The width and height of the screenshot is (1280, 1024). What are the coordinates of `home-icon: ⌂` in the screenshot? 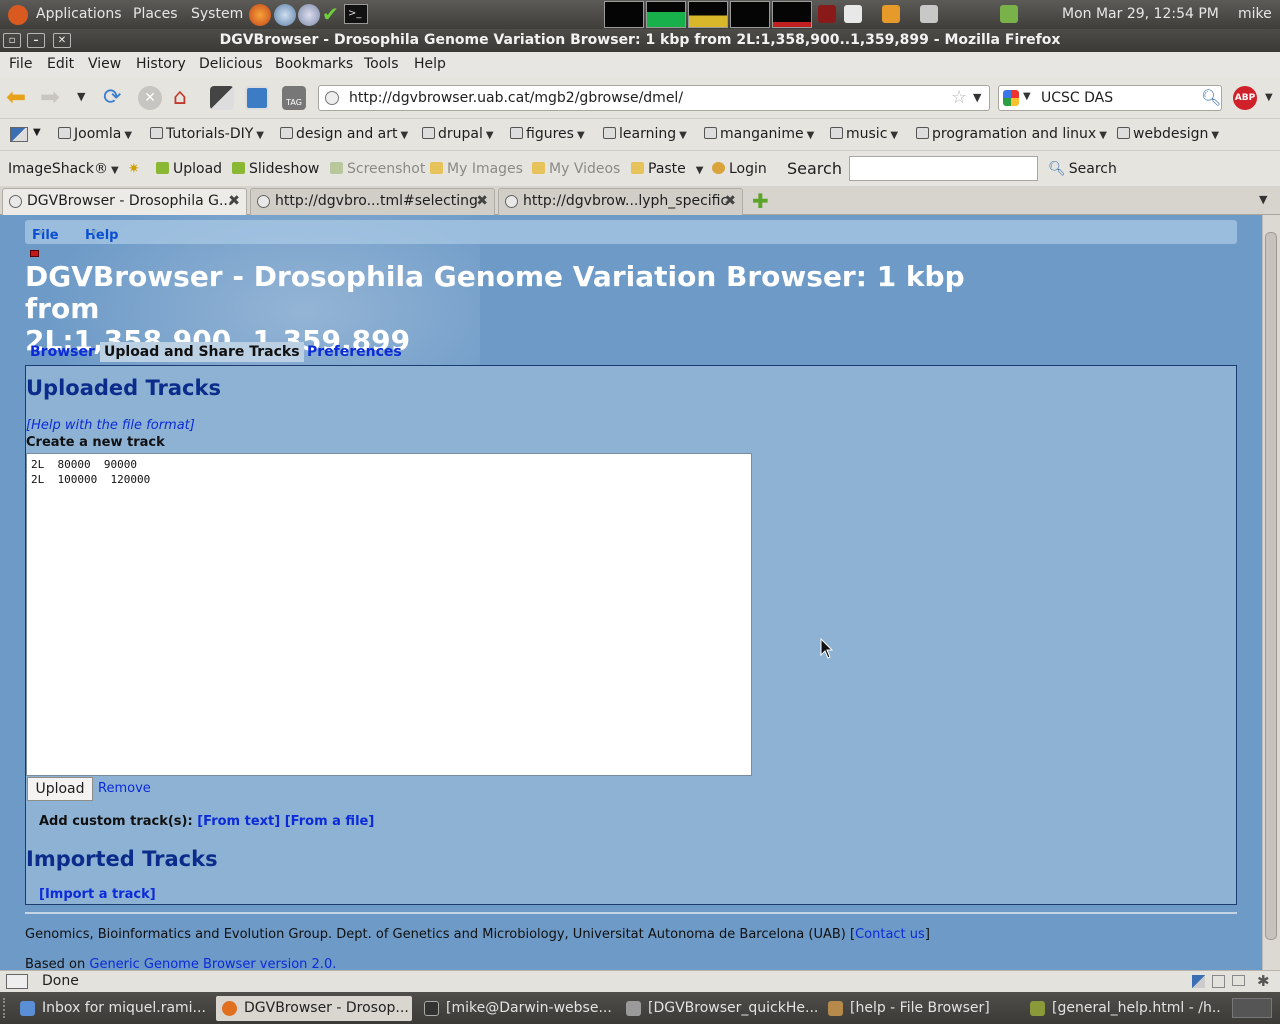 It's located at (185, 98).